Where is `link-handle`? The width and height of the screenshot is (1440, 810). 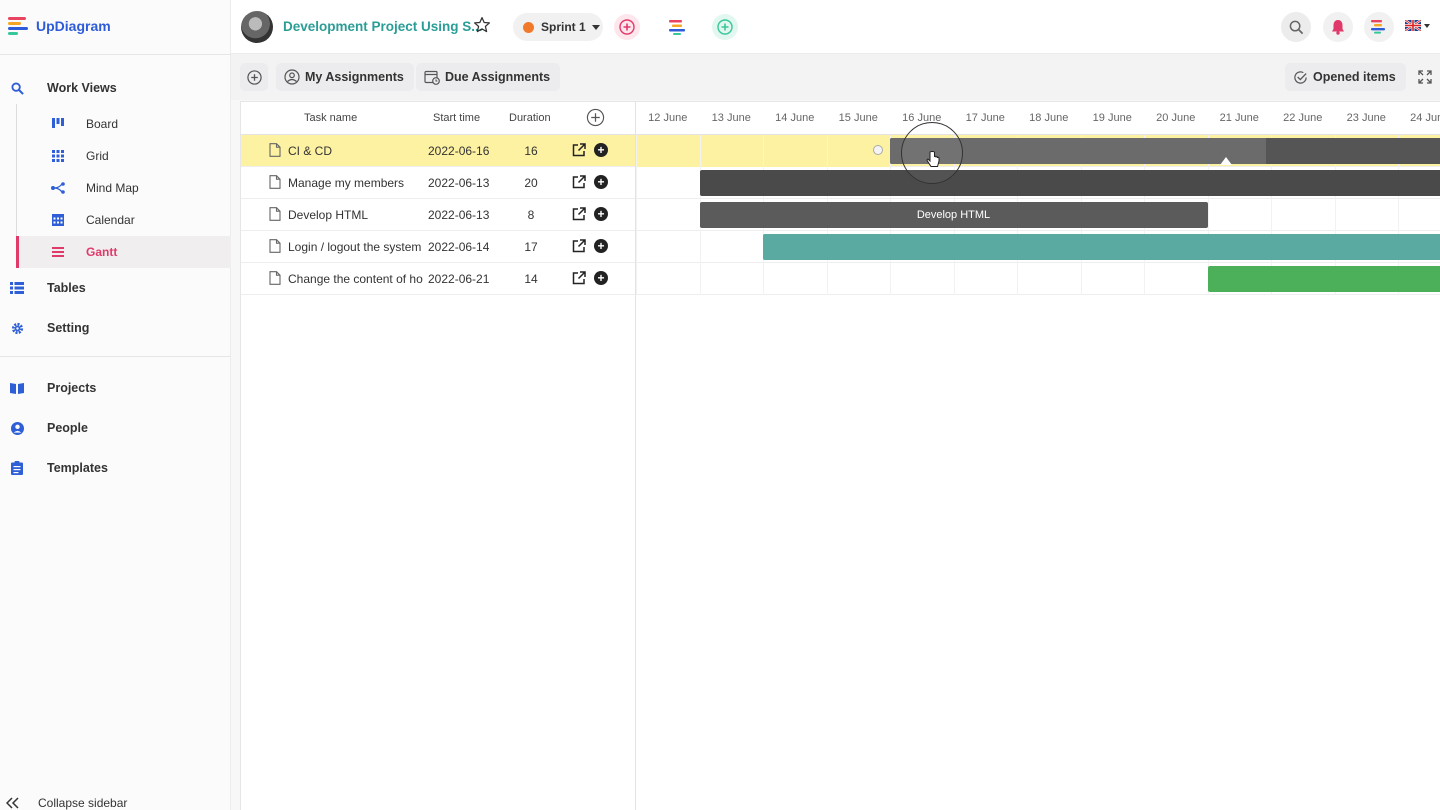
link-handle is located at coordinates (878, 150).